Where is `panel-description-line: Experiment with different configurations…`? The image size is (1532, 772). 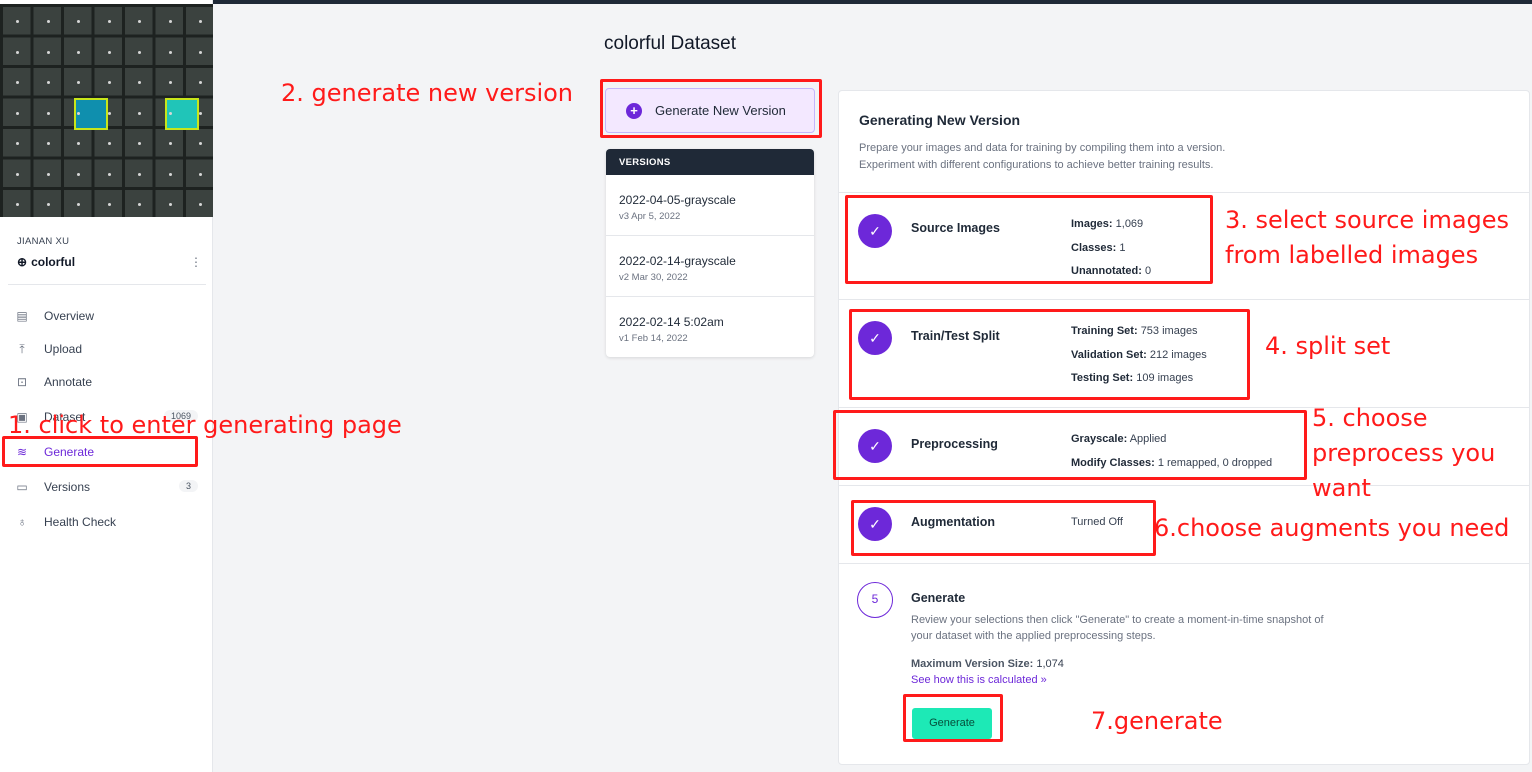
panel-description-line: Experiment with different configurations… is located at coordinates (1036, 165).